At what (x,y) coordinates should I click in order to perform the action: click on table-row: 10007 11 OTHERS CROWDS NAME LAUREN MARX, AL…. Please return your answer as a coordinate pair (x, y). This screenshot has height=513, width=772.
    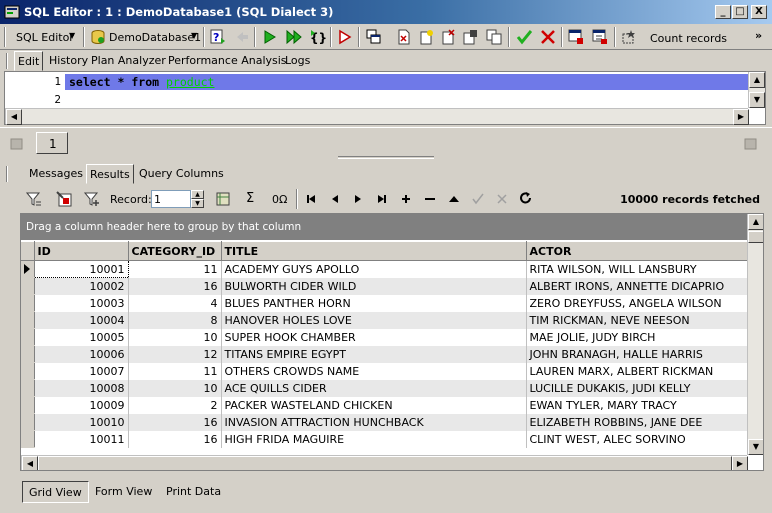
    Looking at the image, I should click on (384, 371).